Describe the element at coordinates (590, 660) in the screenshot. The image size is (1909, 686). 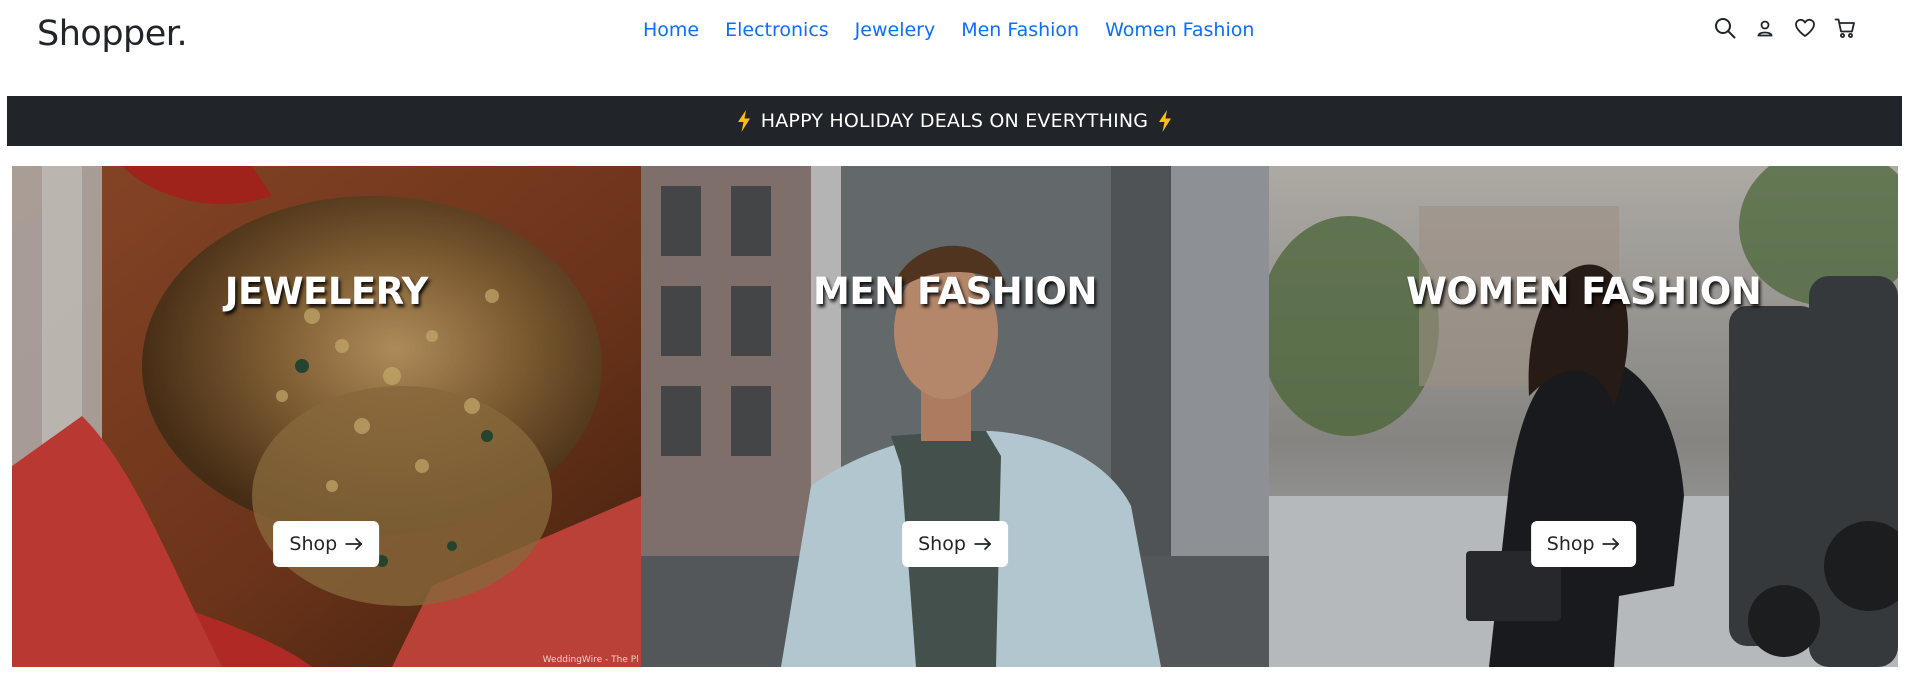
I see `image-caption: WeddingWire - The Pl` at that location.